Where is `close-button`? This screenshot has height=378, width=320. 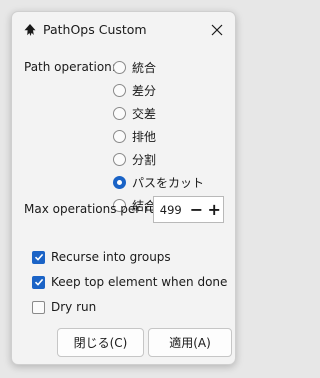
close-button is located at coordinates (217, 30).